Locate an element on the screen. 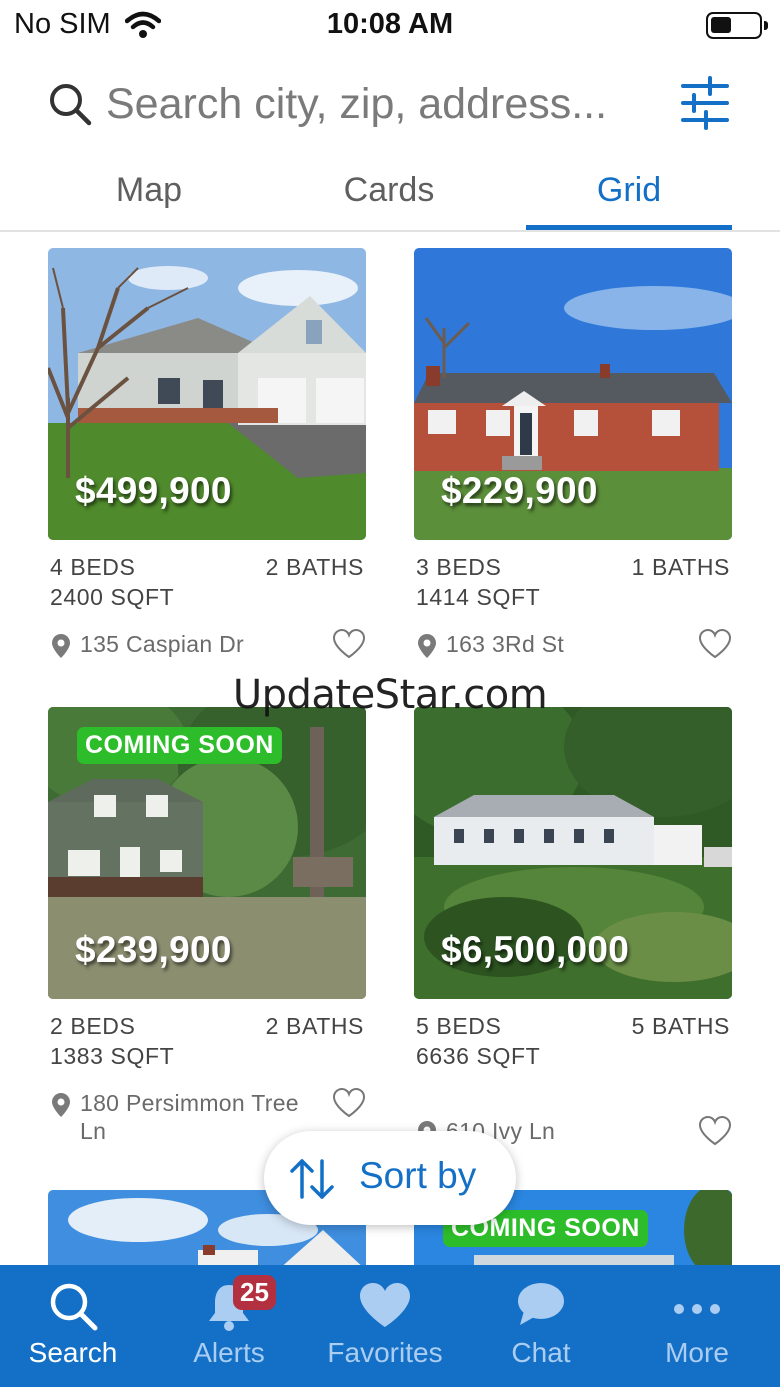 The width and height of the screenshot is (780, 1387). listing-beds: 4 BEDS is located at coordinates (93, 567).